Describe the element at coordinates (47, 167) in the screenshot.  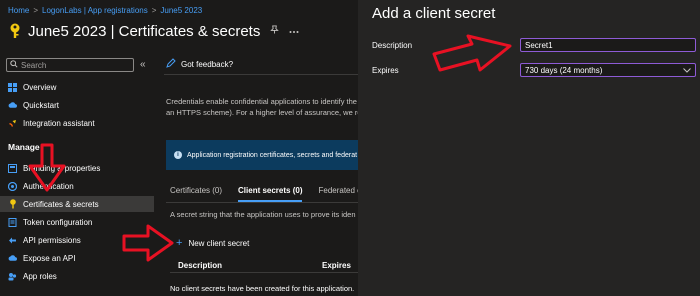
I see `arrow-down-annotation` at that location.